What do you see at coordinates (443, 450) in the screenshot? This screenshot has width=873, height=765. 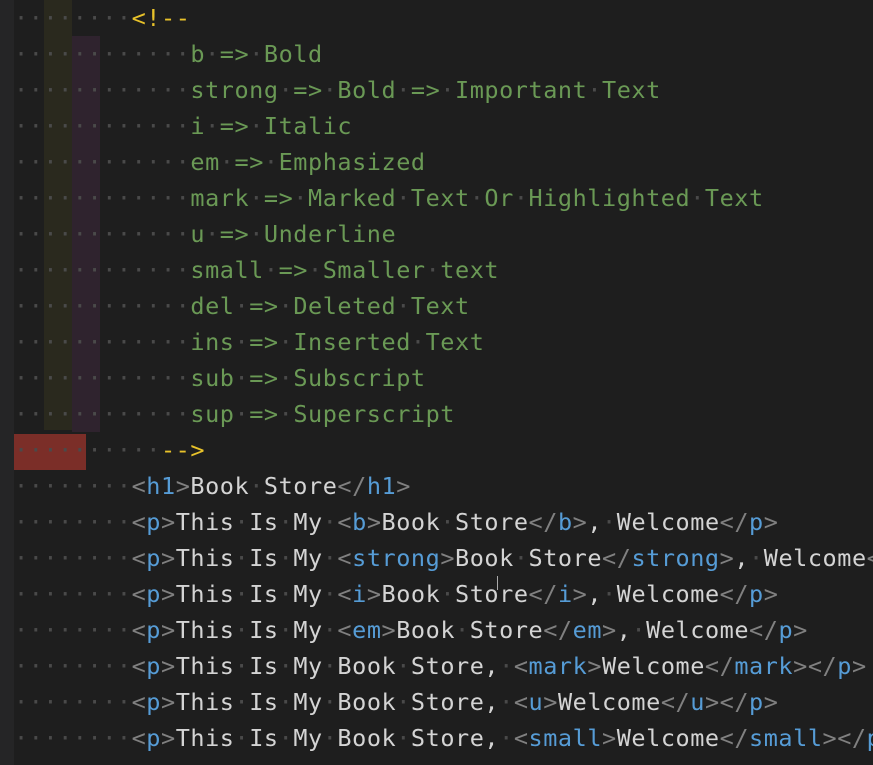 I see `code-line-comment-close: ··········-->` at bounding box center [443, 450].